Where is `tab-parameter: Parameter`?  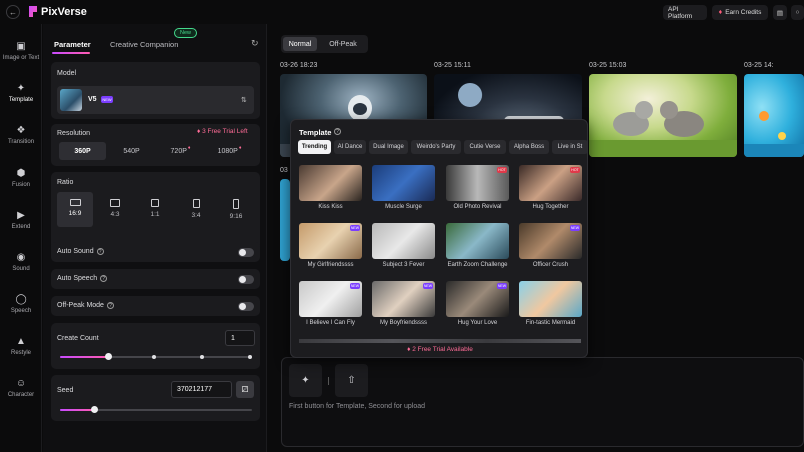
tab-parameter: Parameter is located at coordinates (72, 44).